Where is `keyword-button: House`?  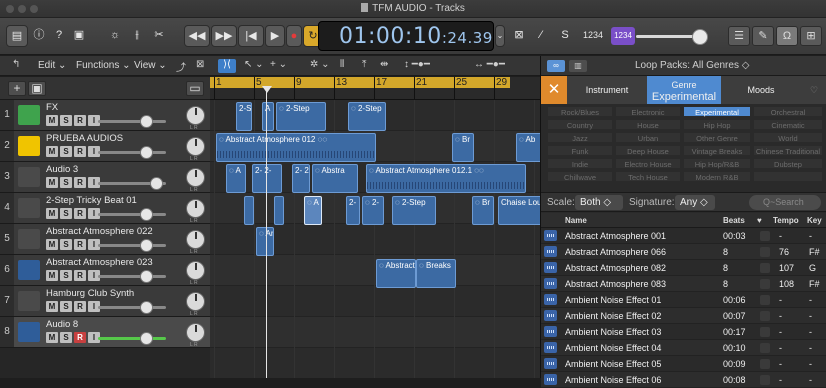 keyword-button: House is located at coordinates (648, 124).